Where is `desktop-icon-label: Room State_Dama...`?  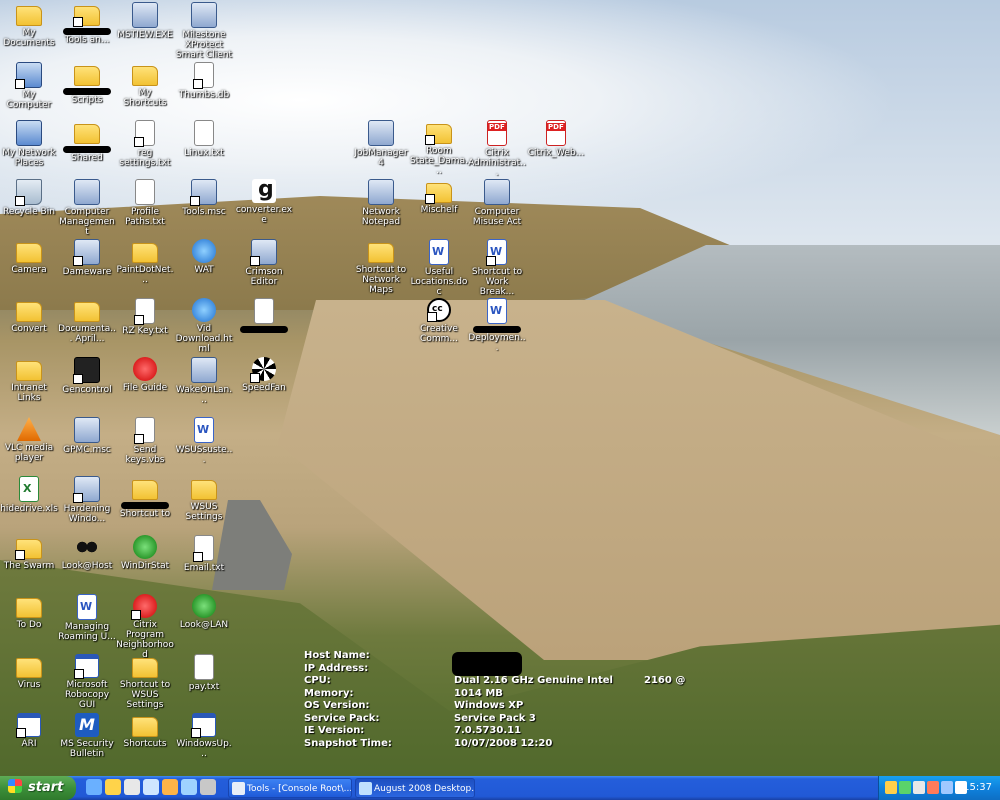 desktop-icon-label: Room State_Dama... is located at coordinates (439, 161).